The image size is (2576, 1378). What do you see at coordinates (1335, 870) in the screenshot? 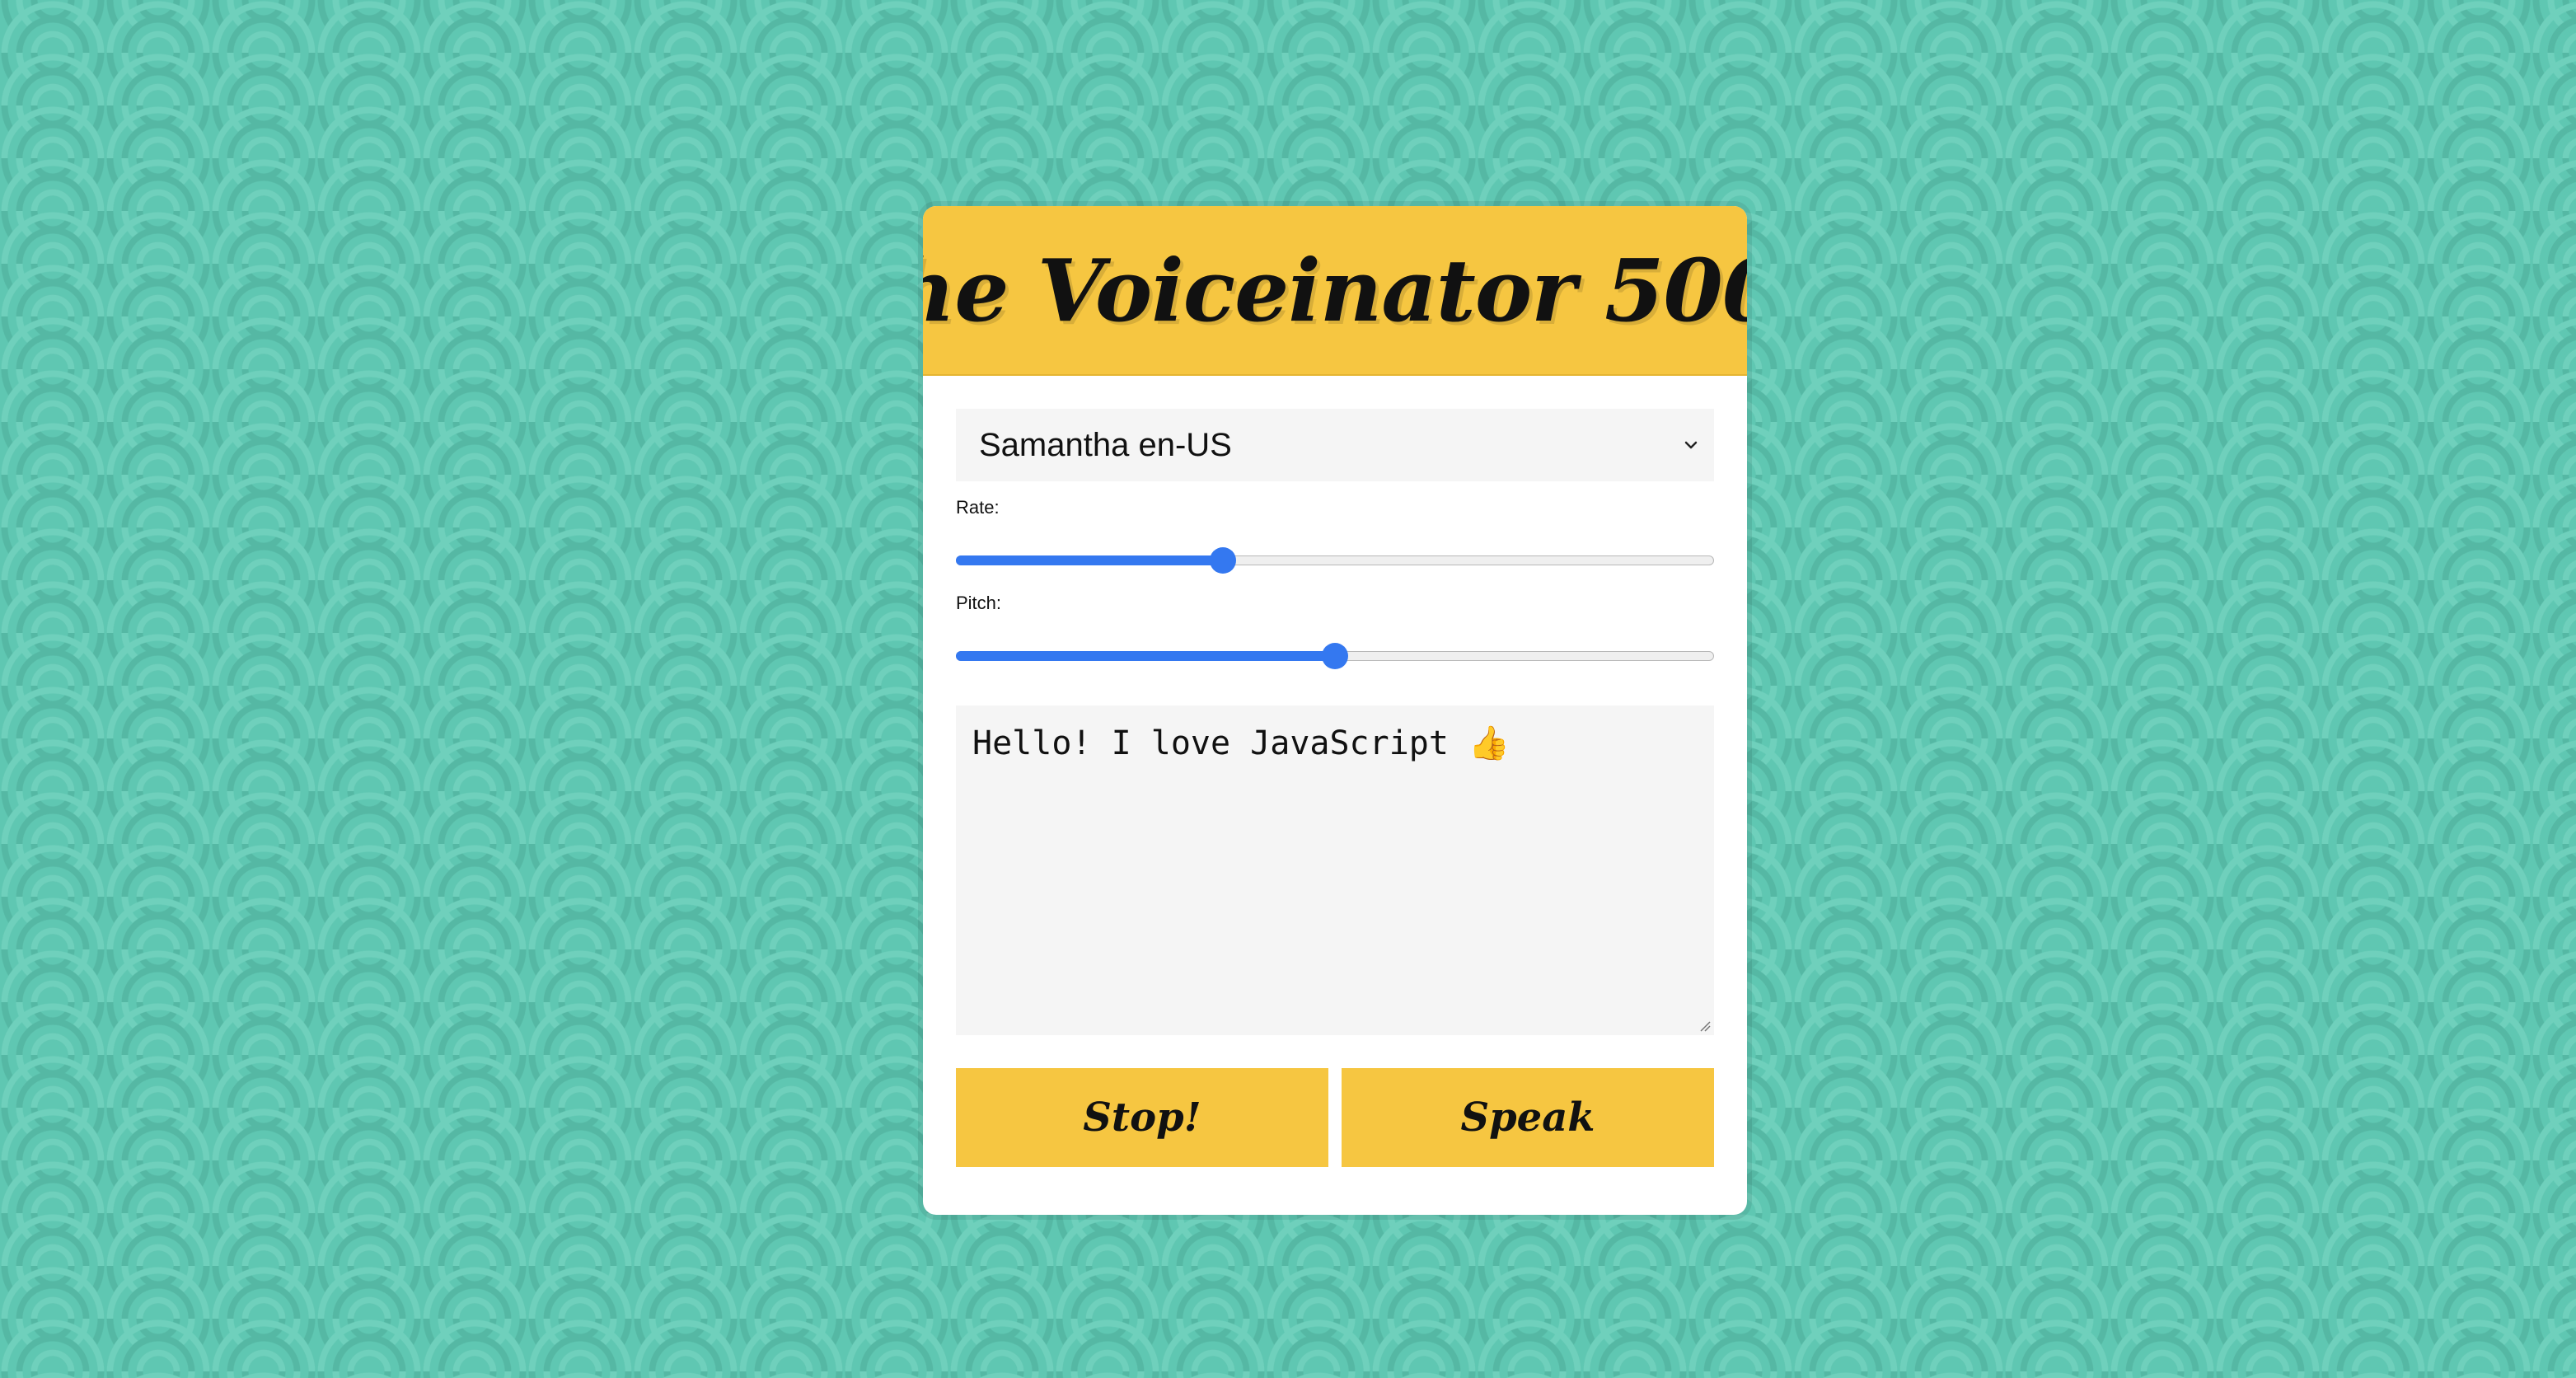
I see `message-textarea: Hello! I love JavaScript 👍` at bounding box center [1335, 870].